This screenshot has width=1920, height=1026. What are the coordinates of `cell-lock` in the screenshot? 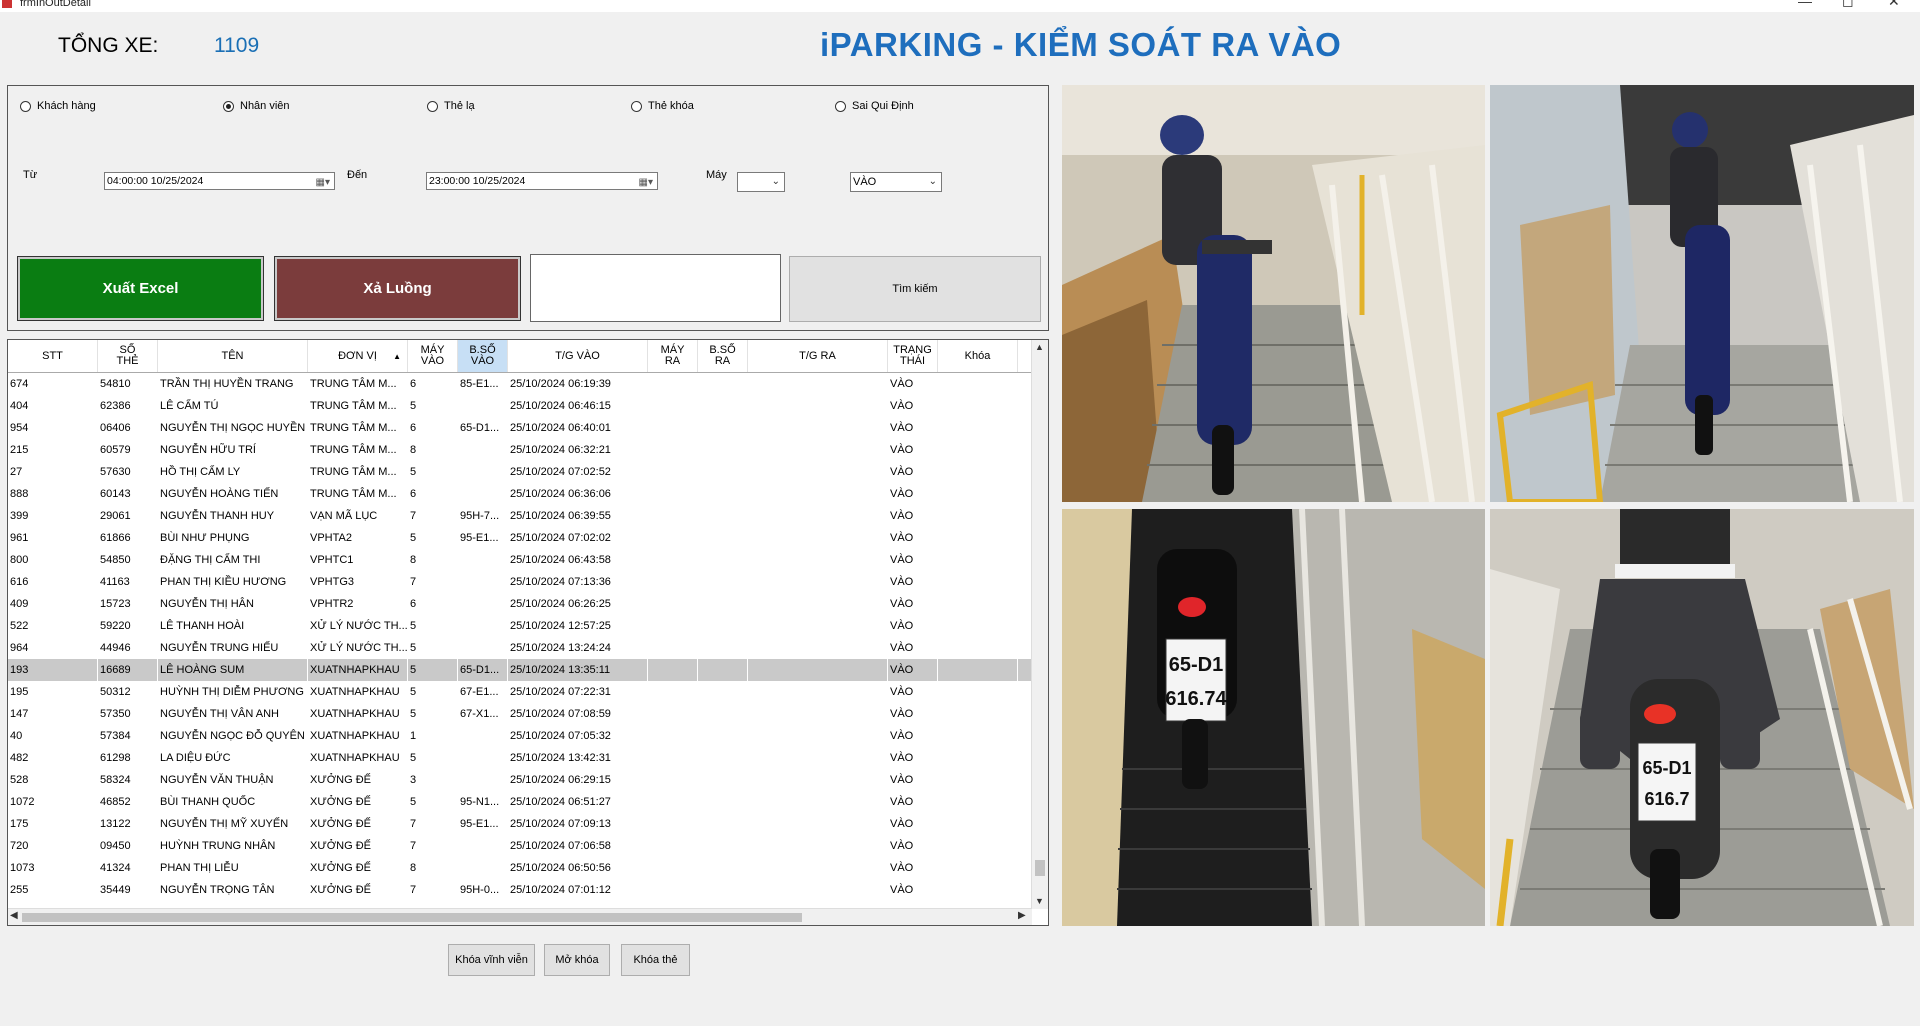 It's located at (978, 846).